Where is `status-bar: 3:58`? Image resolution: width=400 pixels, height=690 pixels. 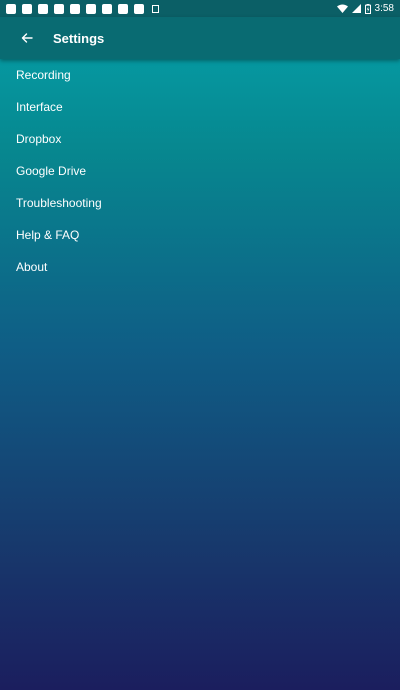 status-bar: 3:58 is located at coordinates (200, 8).